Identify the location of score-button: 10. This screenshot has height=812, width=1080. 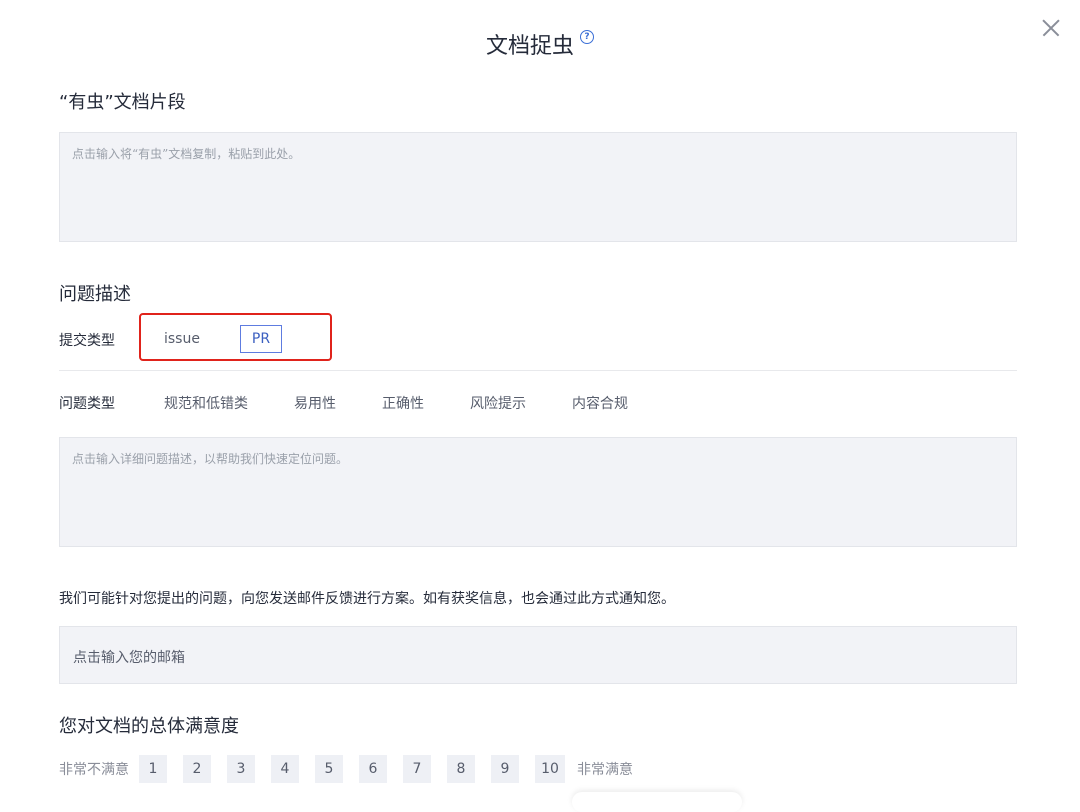
(550, 769).